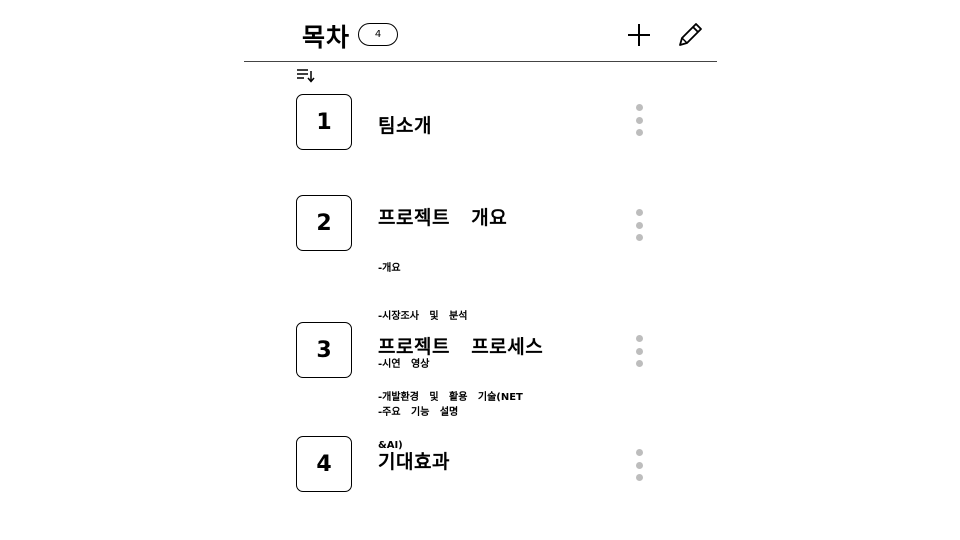  I want to click on item-number: 2, so click(324, 223).